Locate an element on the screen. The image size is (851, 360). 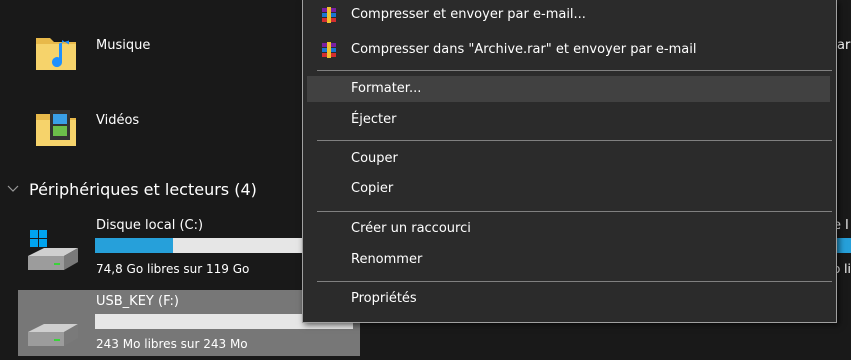
menu-item-label: Renommer is located at coordinates (387, 259).